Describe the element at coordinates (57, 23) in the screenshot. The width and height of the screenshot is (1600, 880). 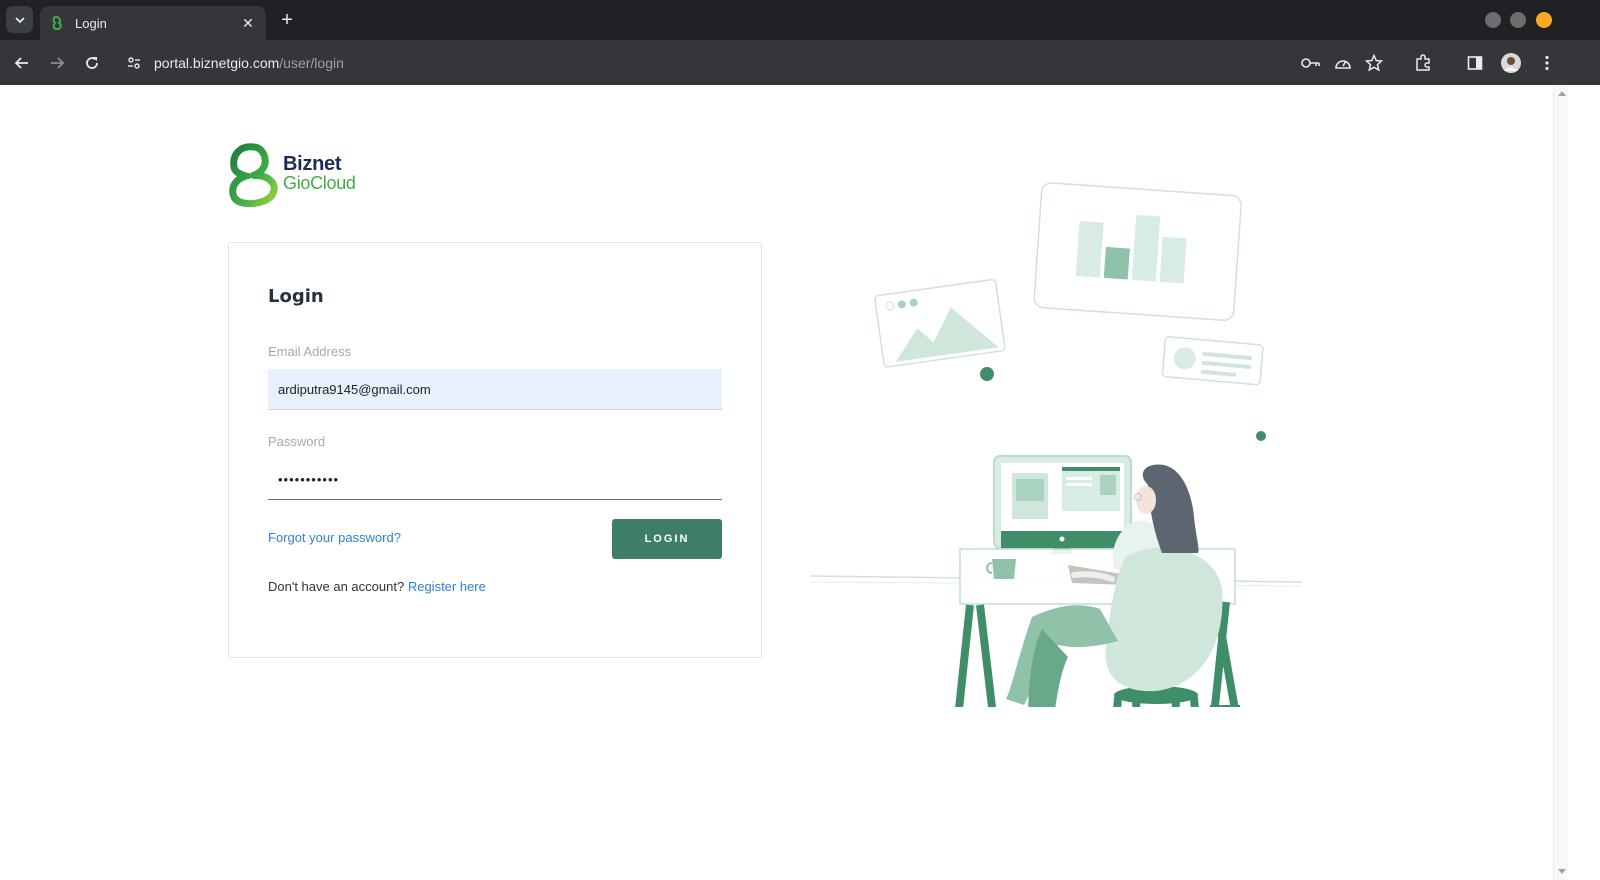
I see `favicon-icon` at that location.